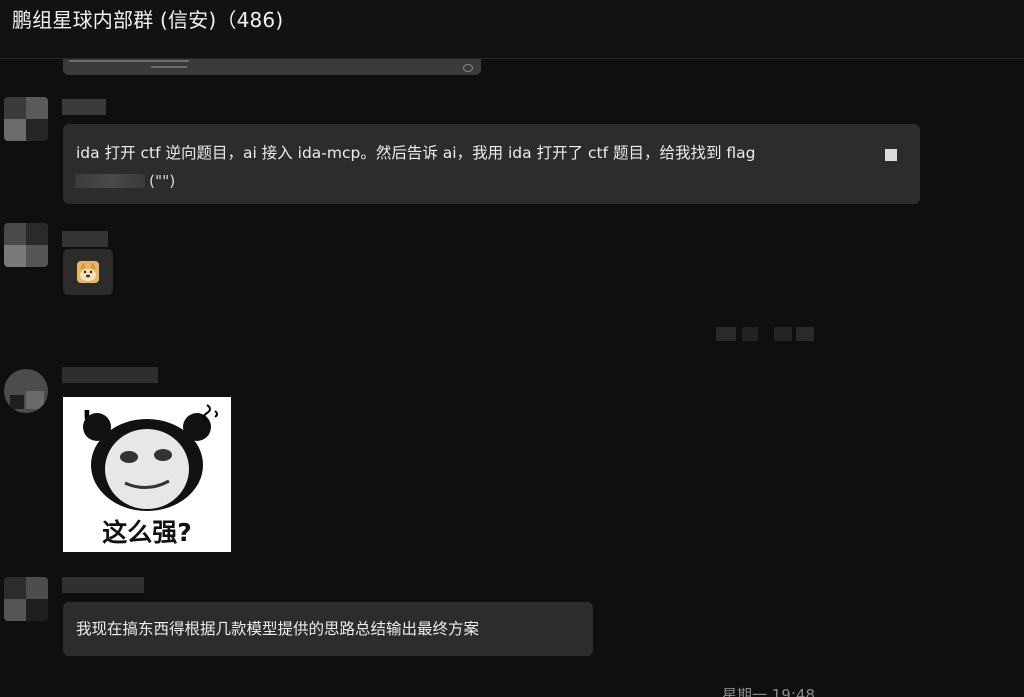  Describe the element at coordinates (468, 68) in the screenshot. I see `screenshot-icon` at that location.